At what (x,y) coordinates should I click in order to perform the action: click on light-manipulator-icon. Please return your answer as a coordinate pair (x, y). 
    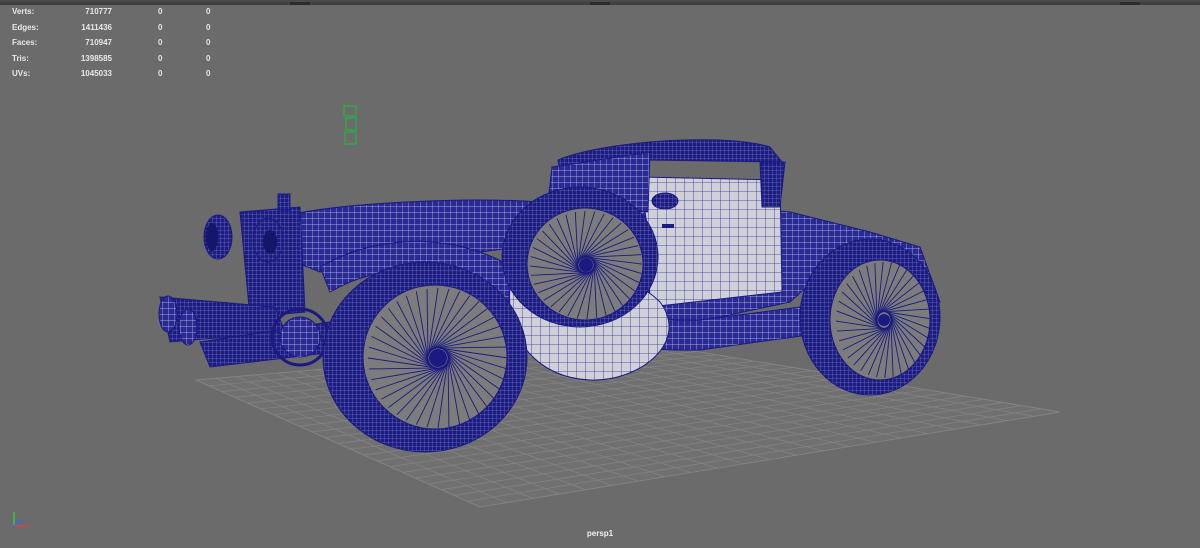
    Looking at the image, I should click on (350, 125).